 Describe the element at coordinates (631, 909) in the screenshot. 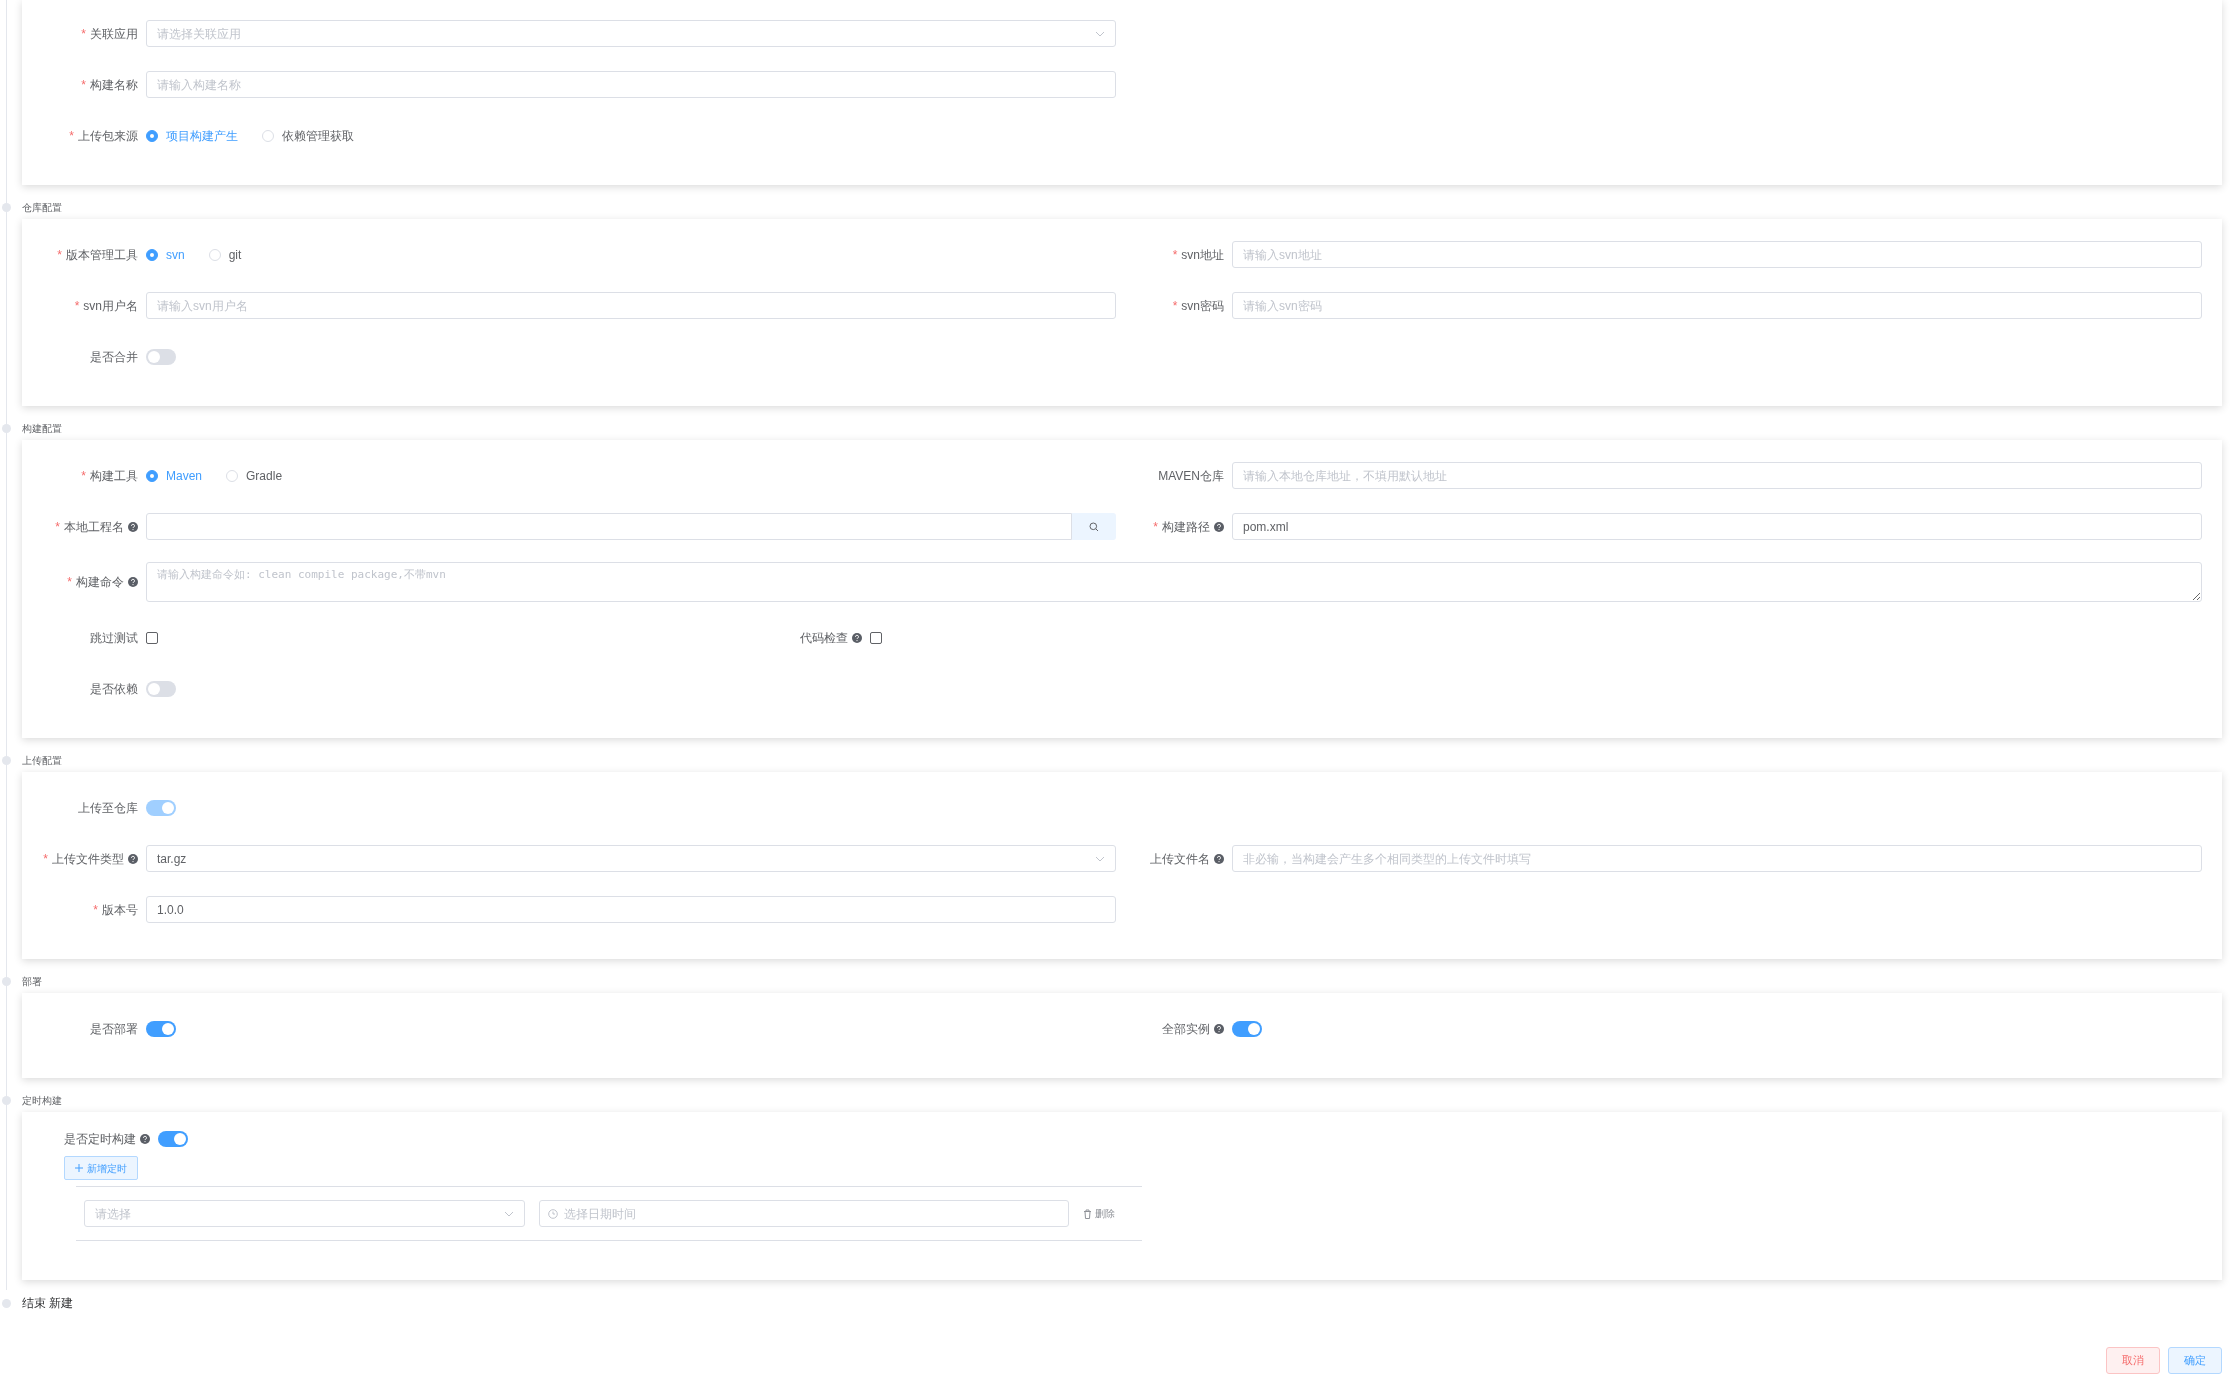

I see `text-field: 1.0.0` at that location.